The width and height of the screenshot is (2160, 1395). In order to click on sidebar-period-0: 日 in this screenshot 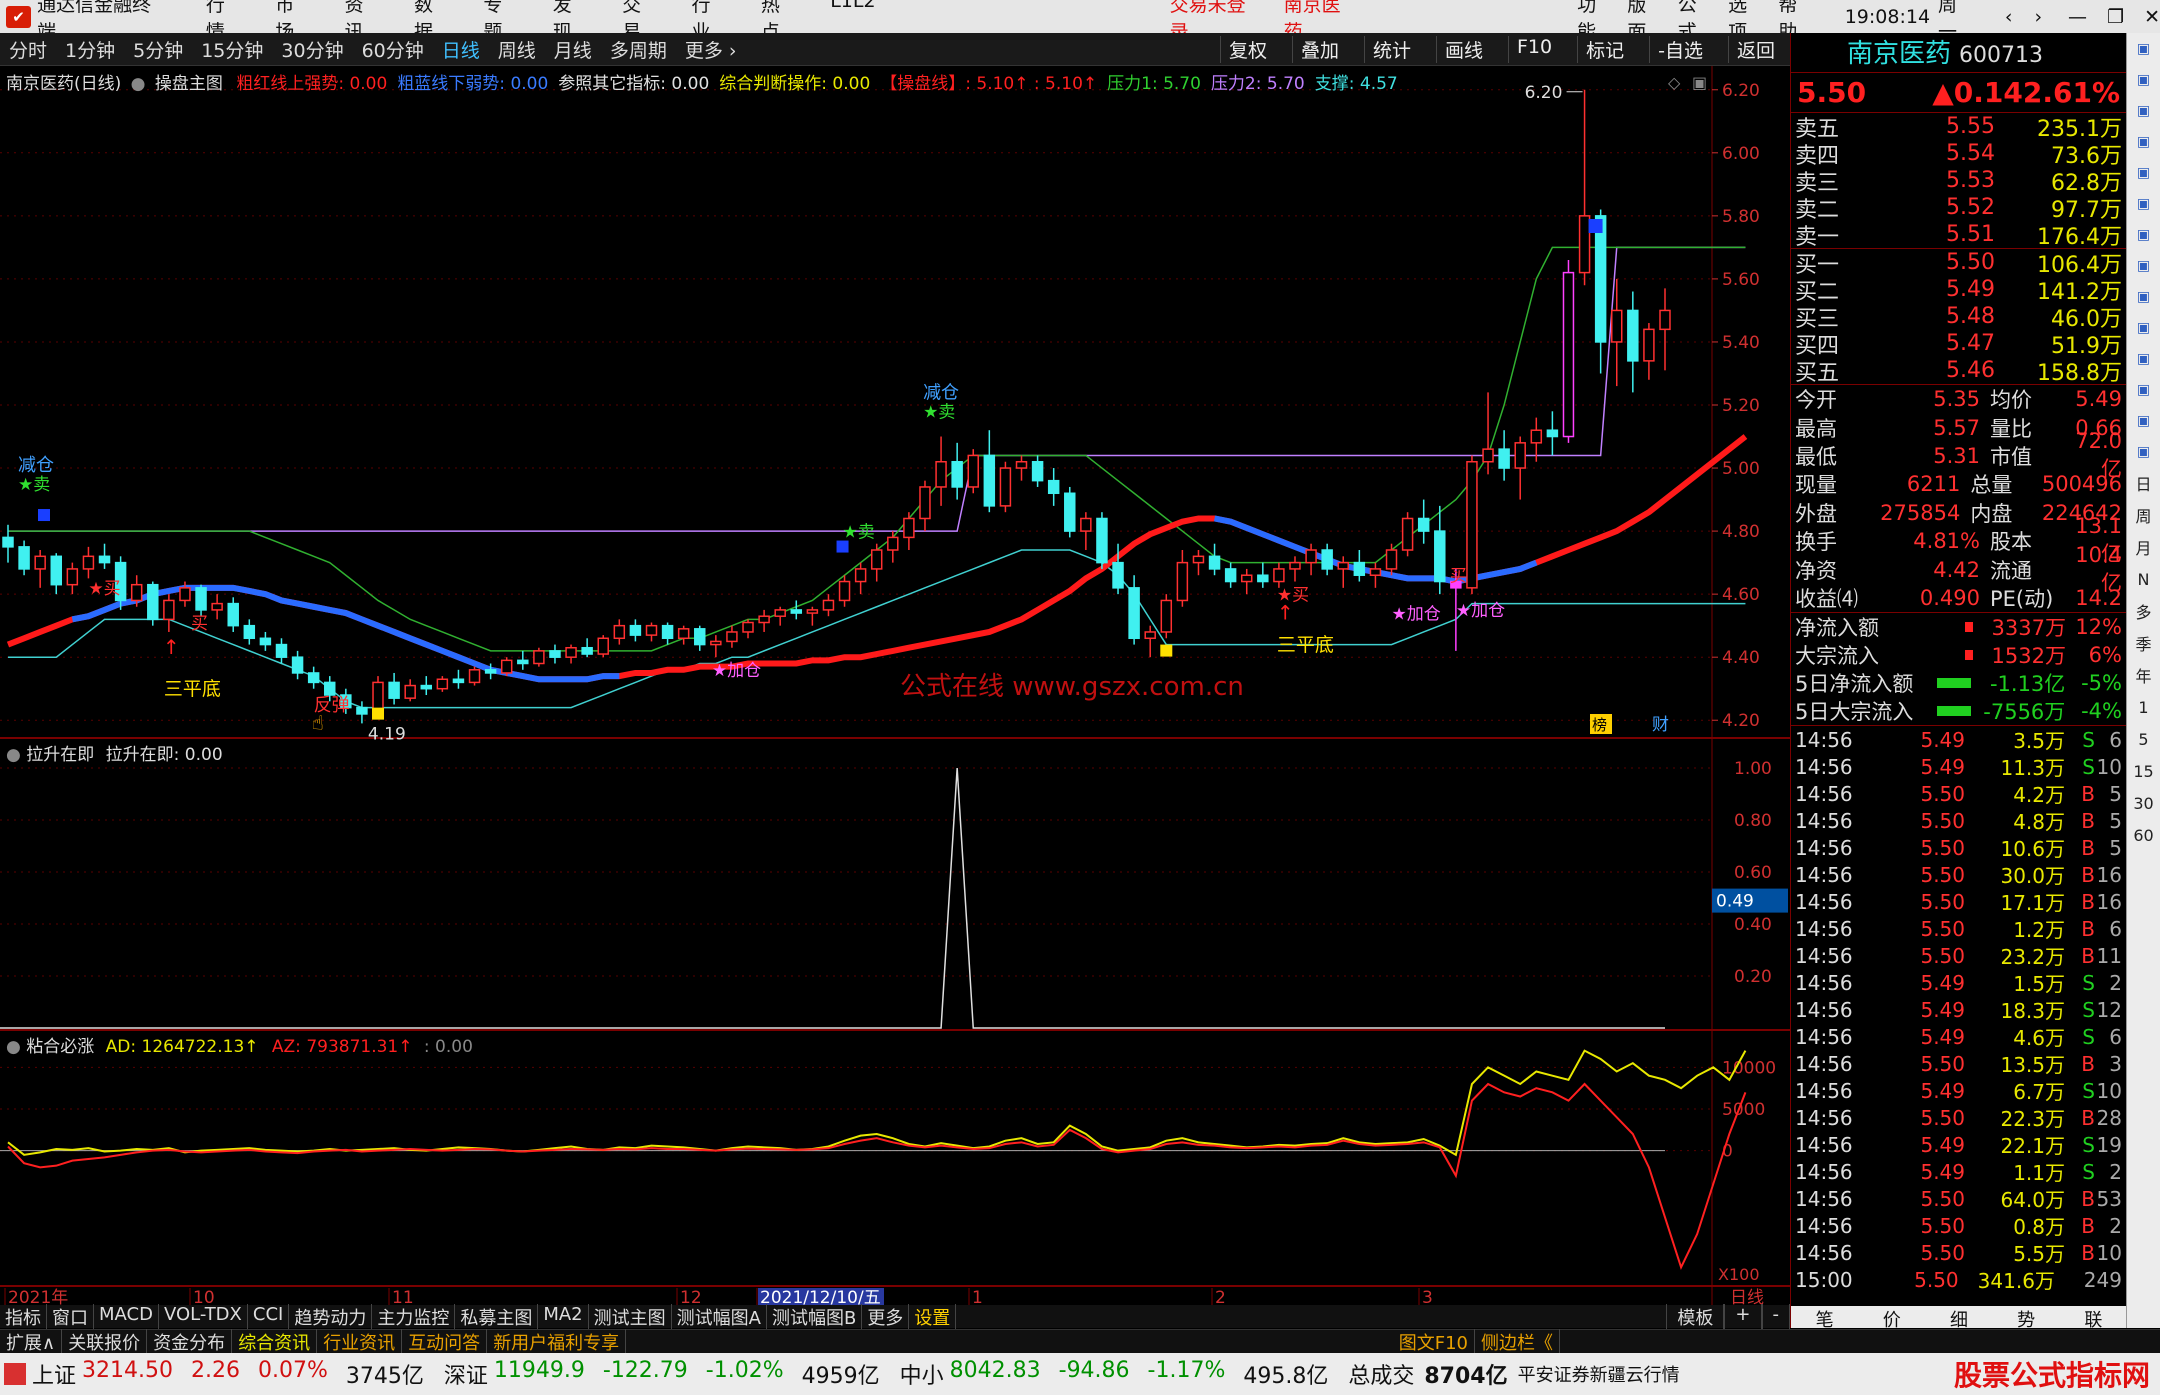, I will do `click(2143, 483)`.